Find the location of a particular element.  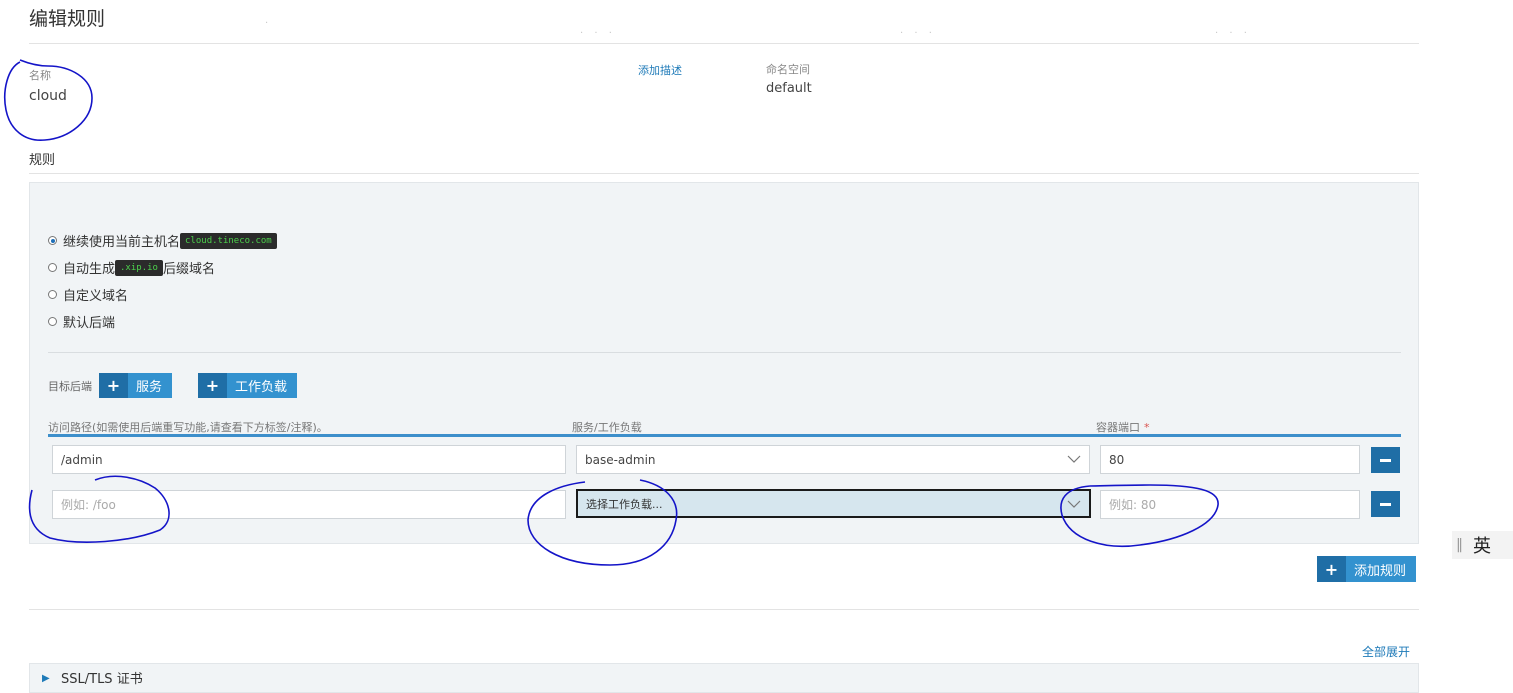

grip-icon: ‖ is located at coordinates (1459, 545).